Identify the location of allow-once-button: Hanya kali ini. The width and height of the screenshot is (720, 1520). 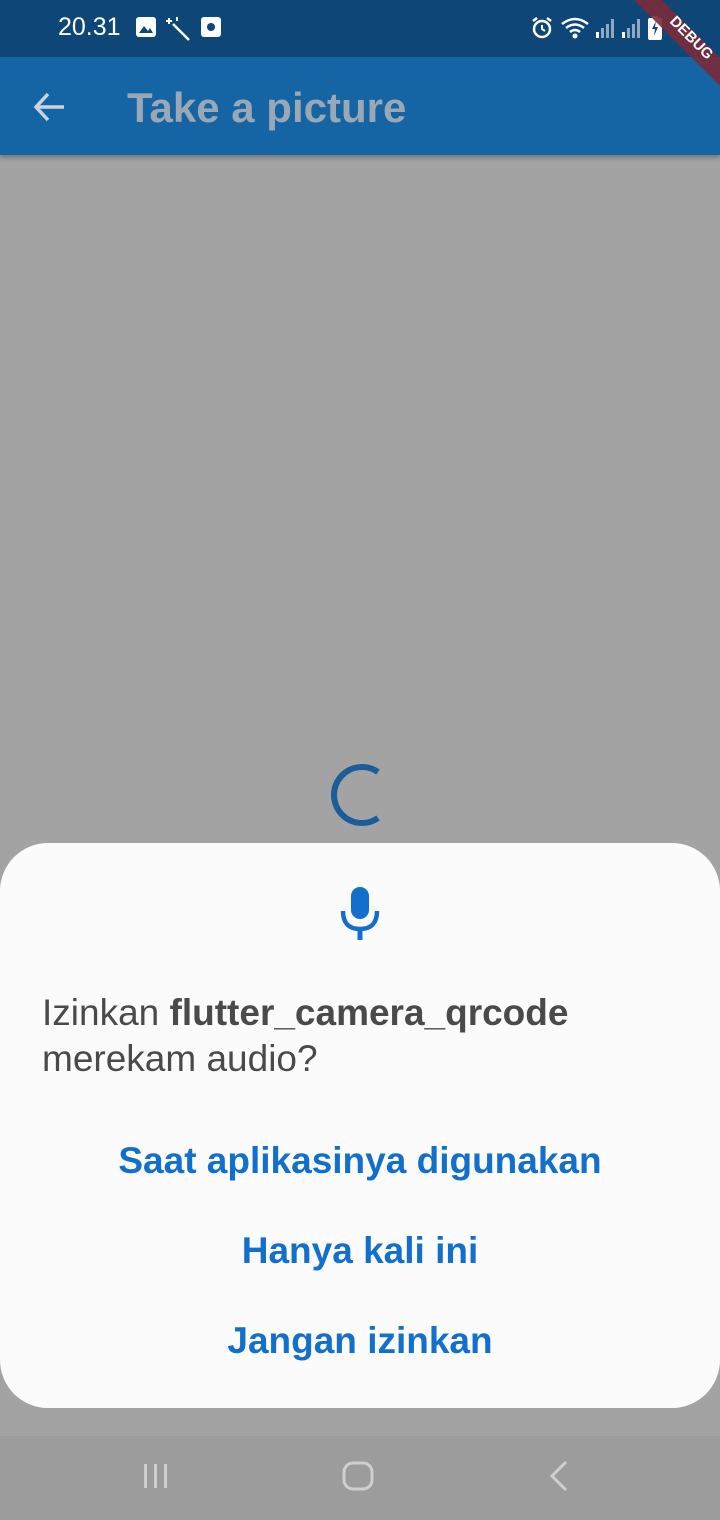
(360, 1251).